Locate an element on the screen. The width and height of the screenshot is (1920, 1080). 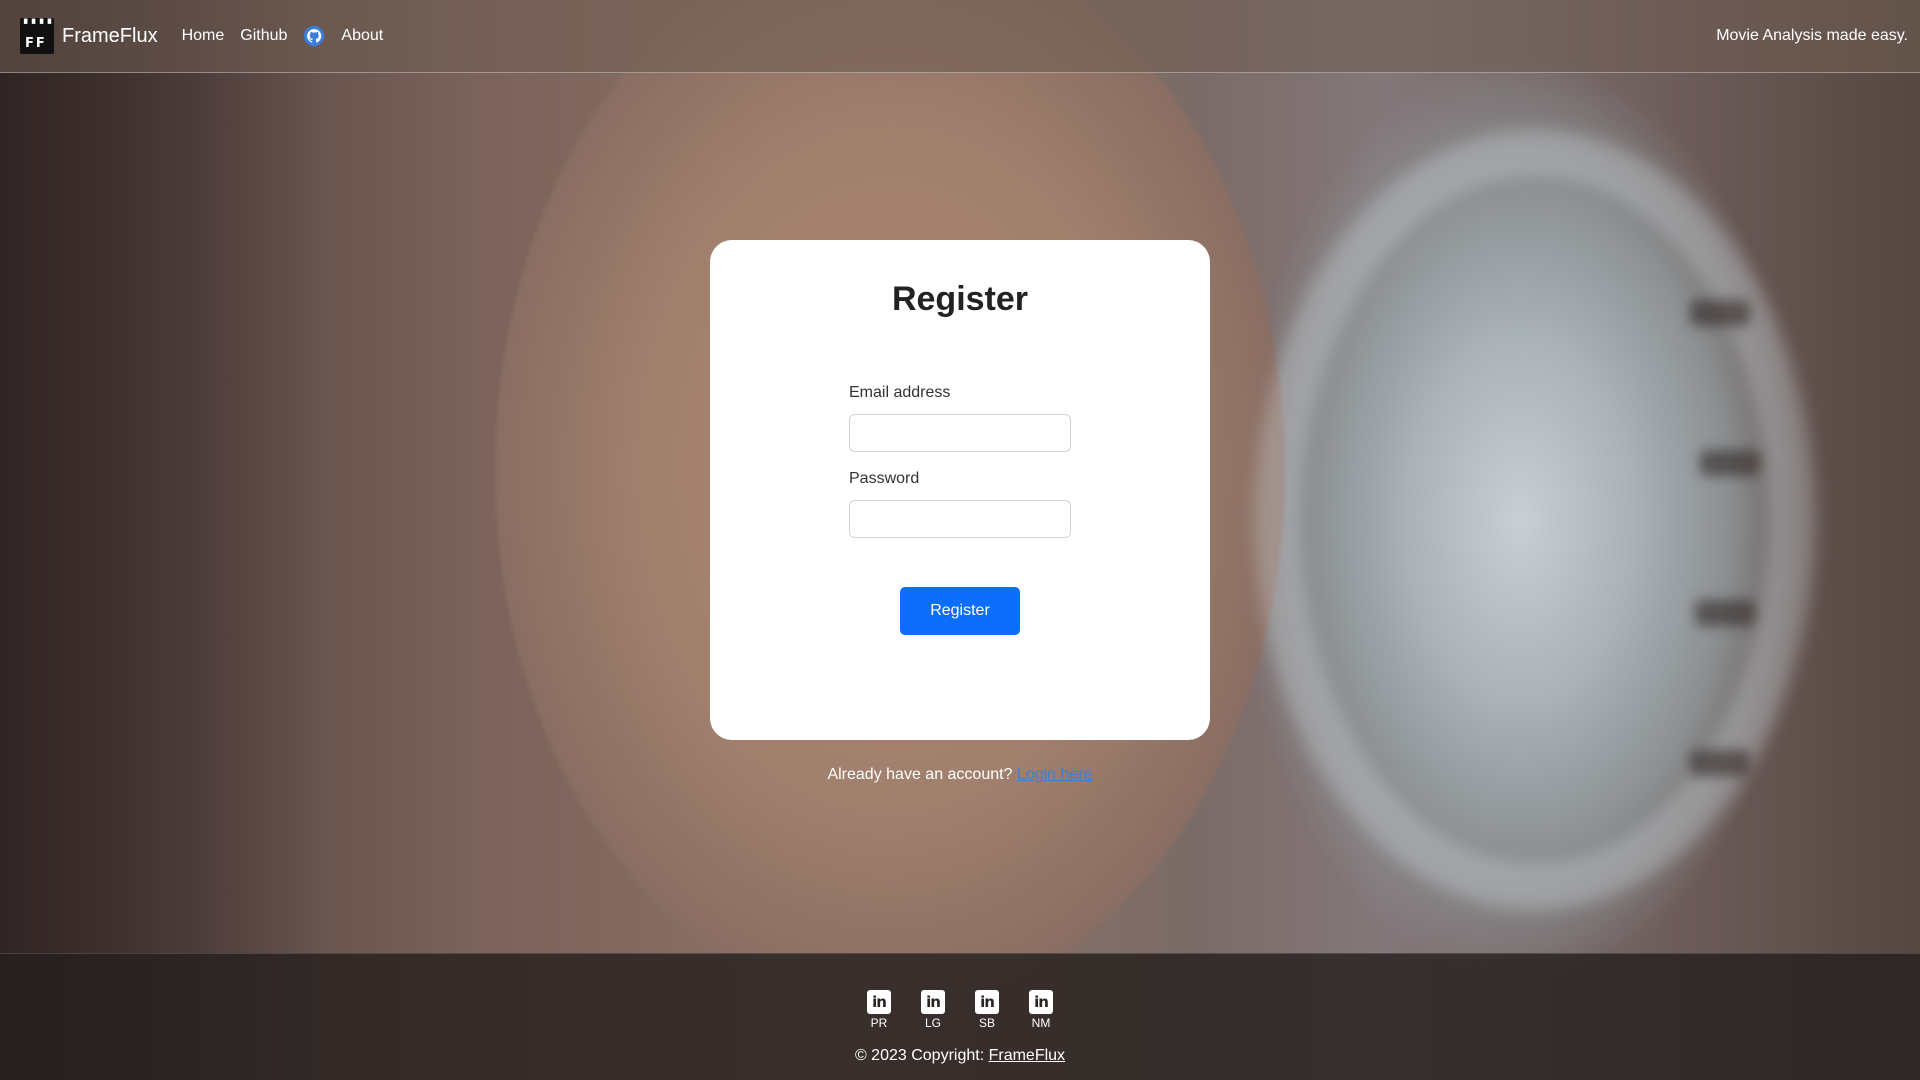
login-prompt-text: Already have an account? is located at coordinates (920, 774).